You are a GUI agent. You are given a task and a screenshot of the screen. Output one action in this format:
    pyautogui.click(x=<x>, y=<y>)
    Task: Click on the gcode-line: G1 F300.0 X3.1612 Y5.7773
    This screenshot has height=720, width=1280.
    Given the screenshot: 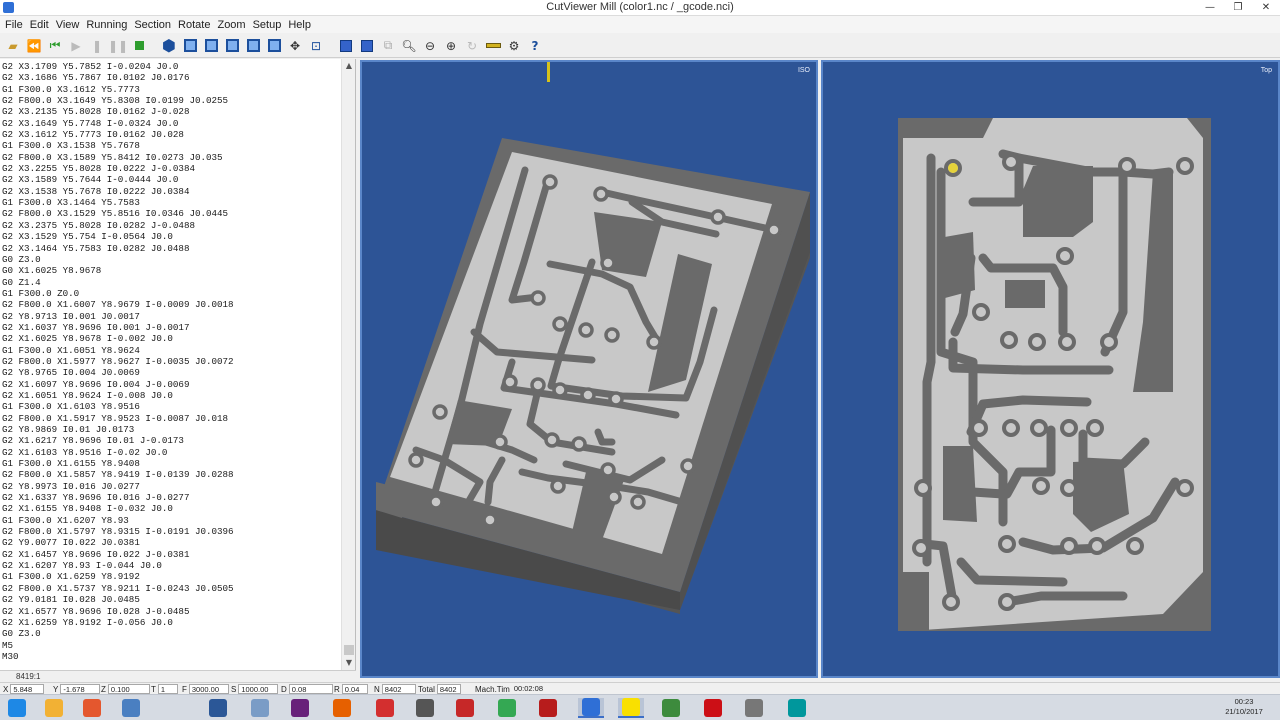 What is the action you would take?
    pyautogui.click(x=171, y=89)
    